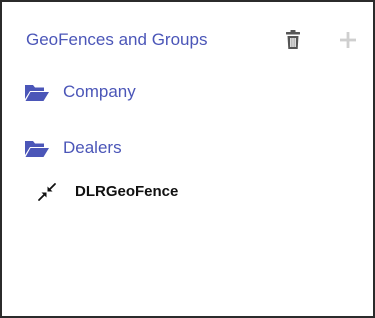 This screenshot has width=375, height=318. I want to click on delete-button, so click(293, 40).